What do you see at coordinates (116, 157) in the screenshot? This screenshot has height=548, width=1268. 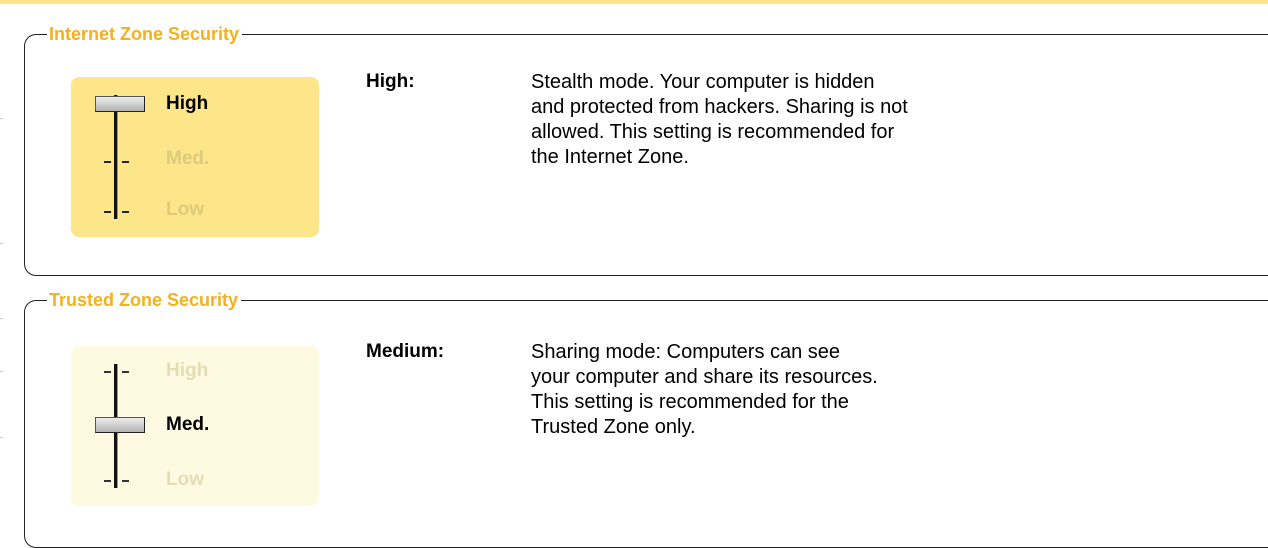 I see `slider-track` at bounding box center [116, 157].